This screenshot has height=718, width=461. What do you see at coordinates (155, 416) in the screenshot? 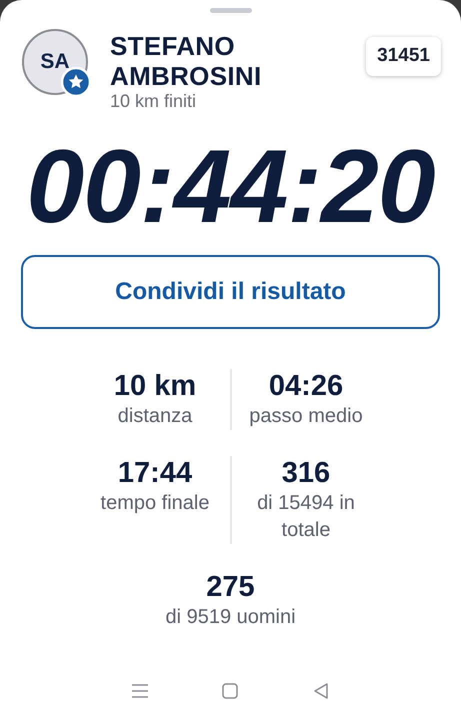
I see `stat-label: distanza` at bounding box center [155, 416].